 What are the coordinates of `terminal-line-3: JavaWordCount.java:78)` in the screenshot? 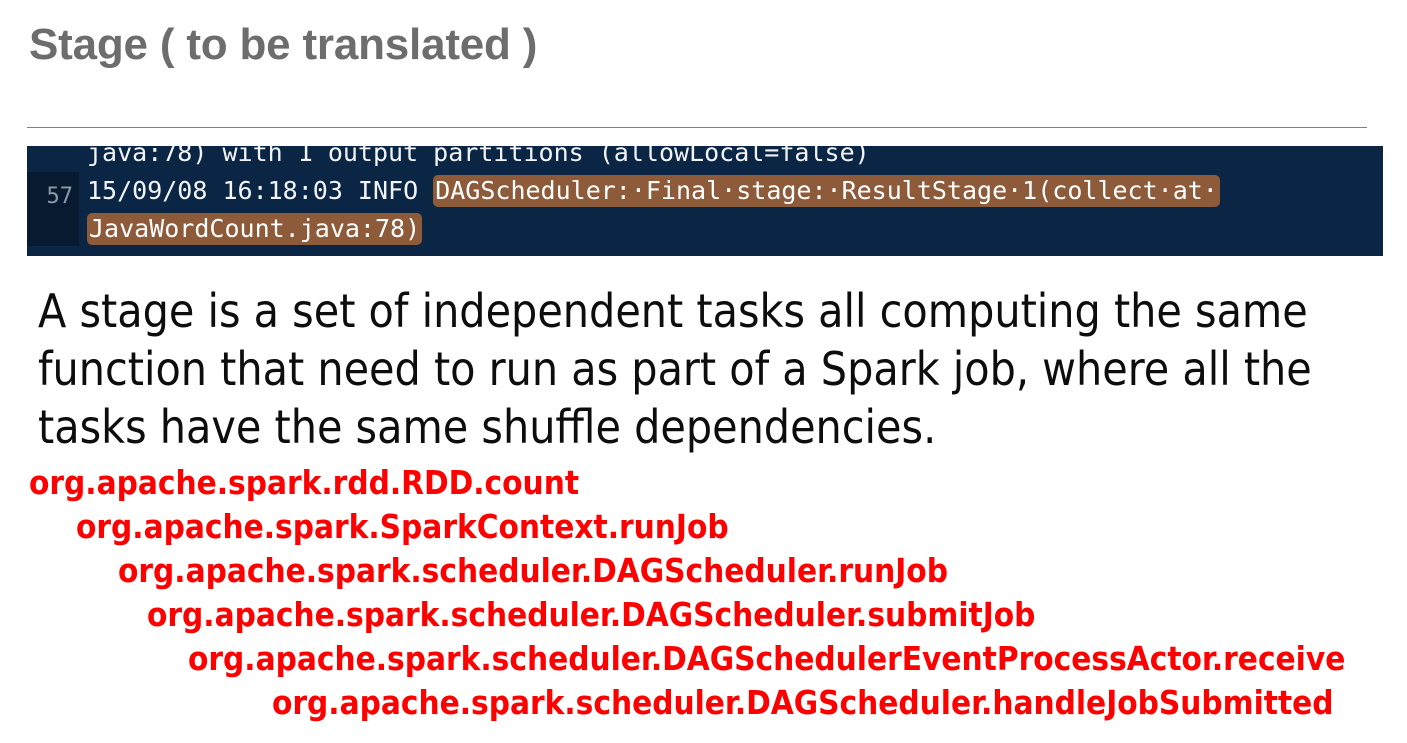 It's located at (735, 229).